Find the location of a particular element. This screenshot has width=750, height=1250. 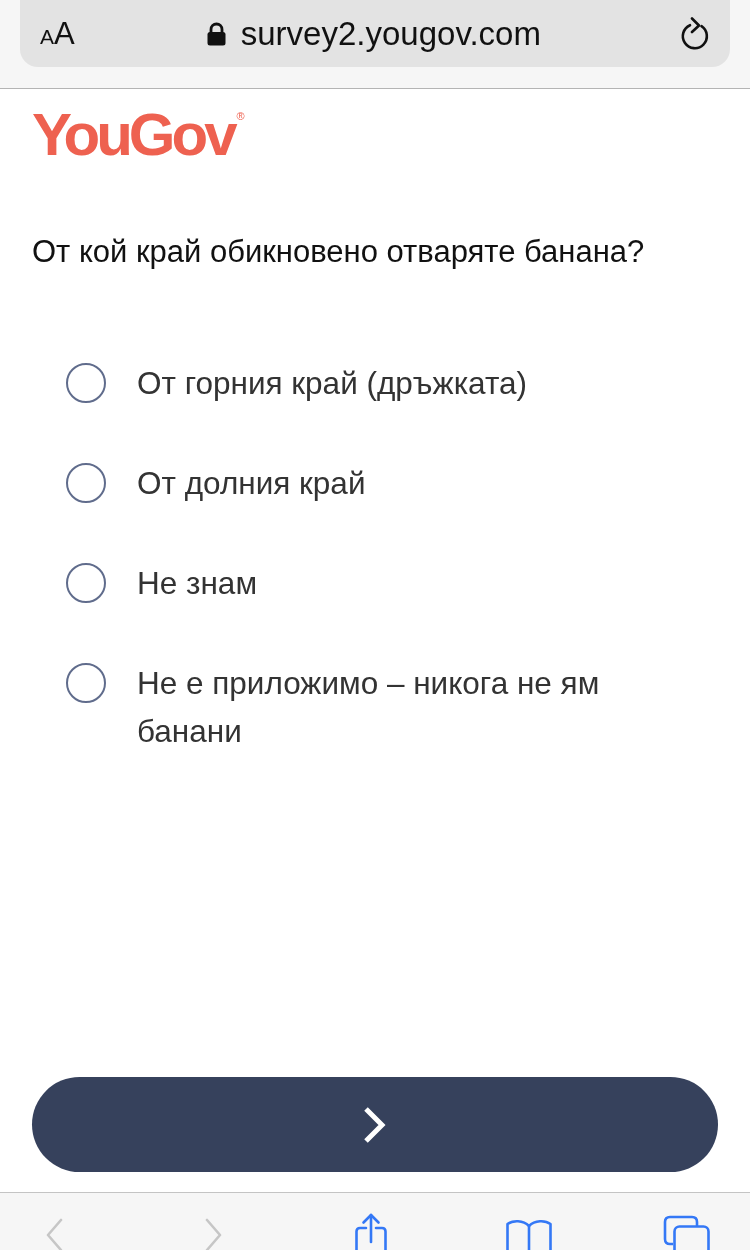

option-label: От горния край (дръжката) is located at coordinates (332, 383).